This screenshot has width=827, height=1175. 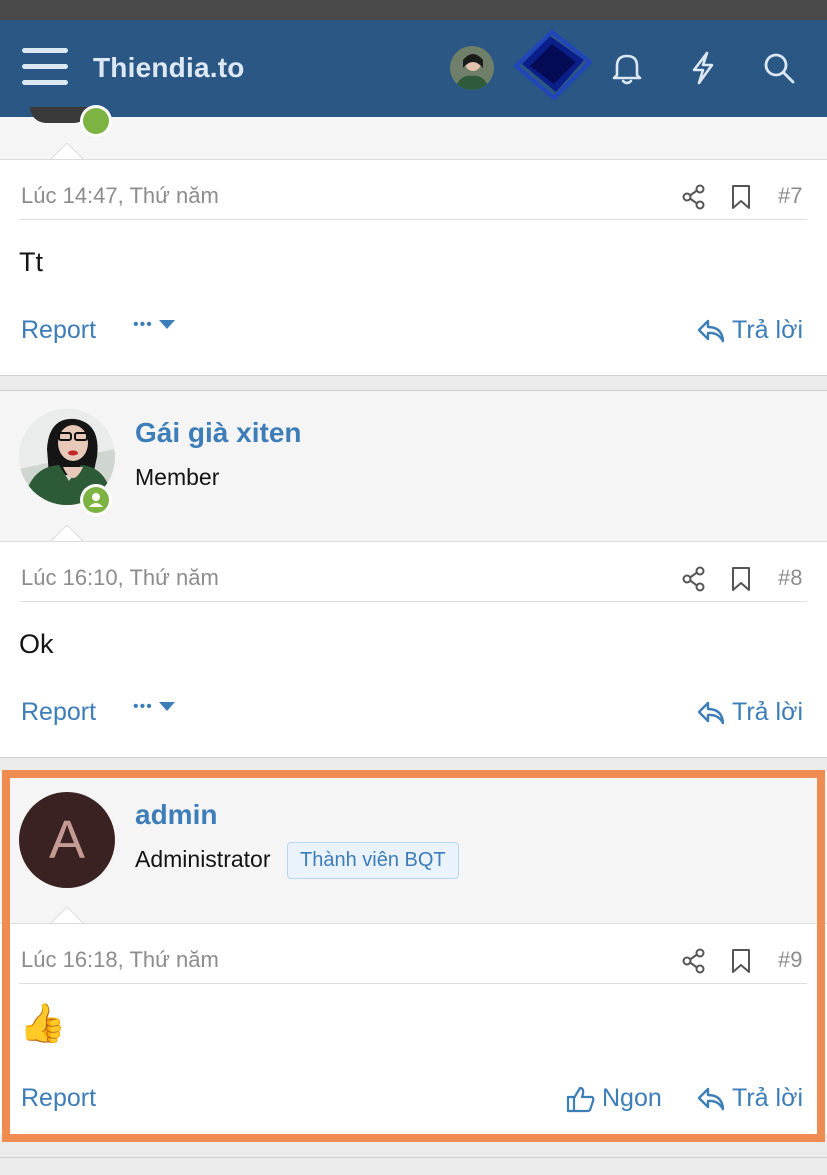 I want to click on post-date: Lúc 14:47, Thứ năm, so click(x=120, y=196).